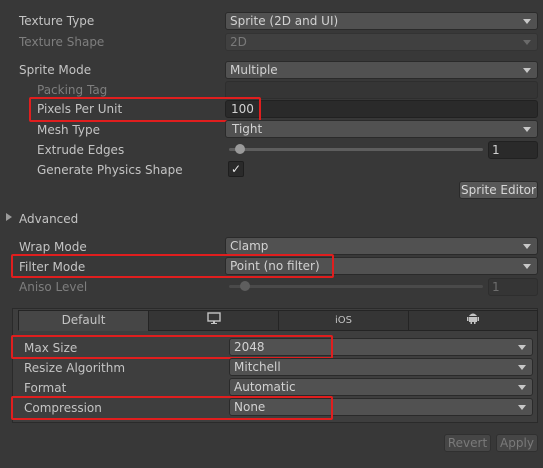  What do you see at coordinates (55, 70) in the screenshot?
I see `sprite-mode-label: Sprite Mode` at bounding box center [55, 70].